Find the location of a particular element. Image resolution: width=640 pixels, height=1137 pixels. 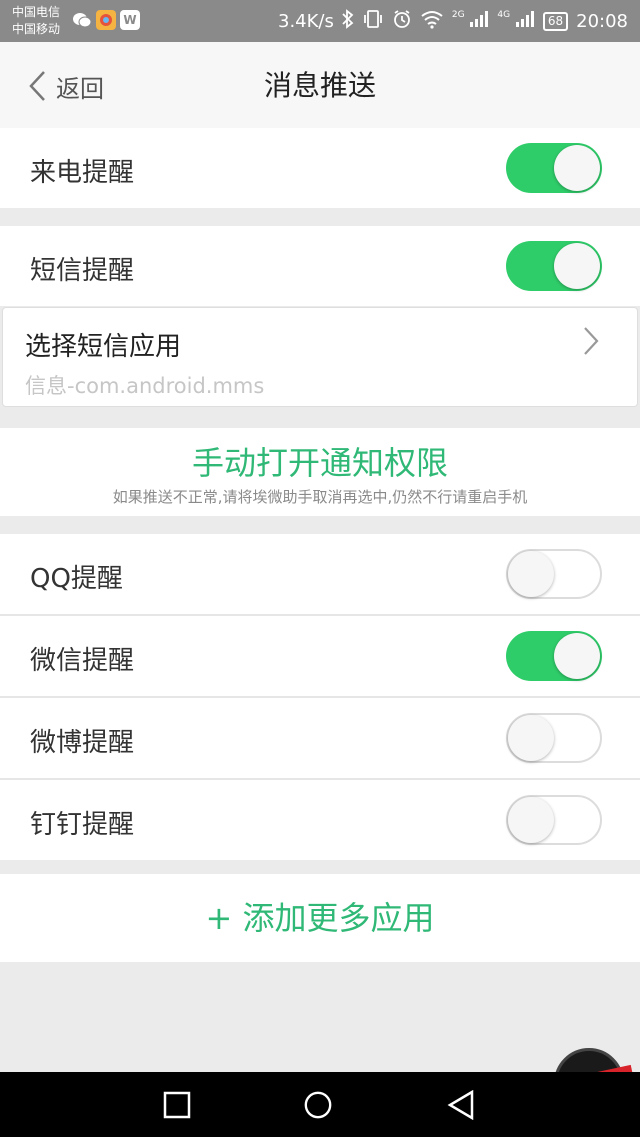

status-right: 3.4K/s 2G 4G 68 20:08 is located at coordinates (453, 21).